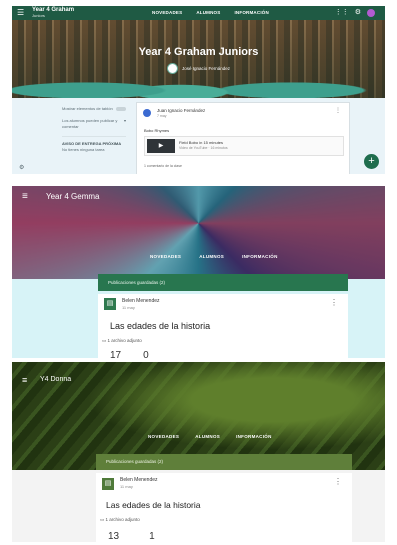 The height and width of the screenshot is (545, 397). Describe the element at coordinates (83, 149) in the screenshot. I see `upcoming-text: No tienes ninguna tarea` at that location.